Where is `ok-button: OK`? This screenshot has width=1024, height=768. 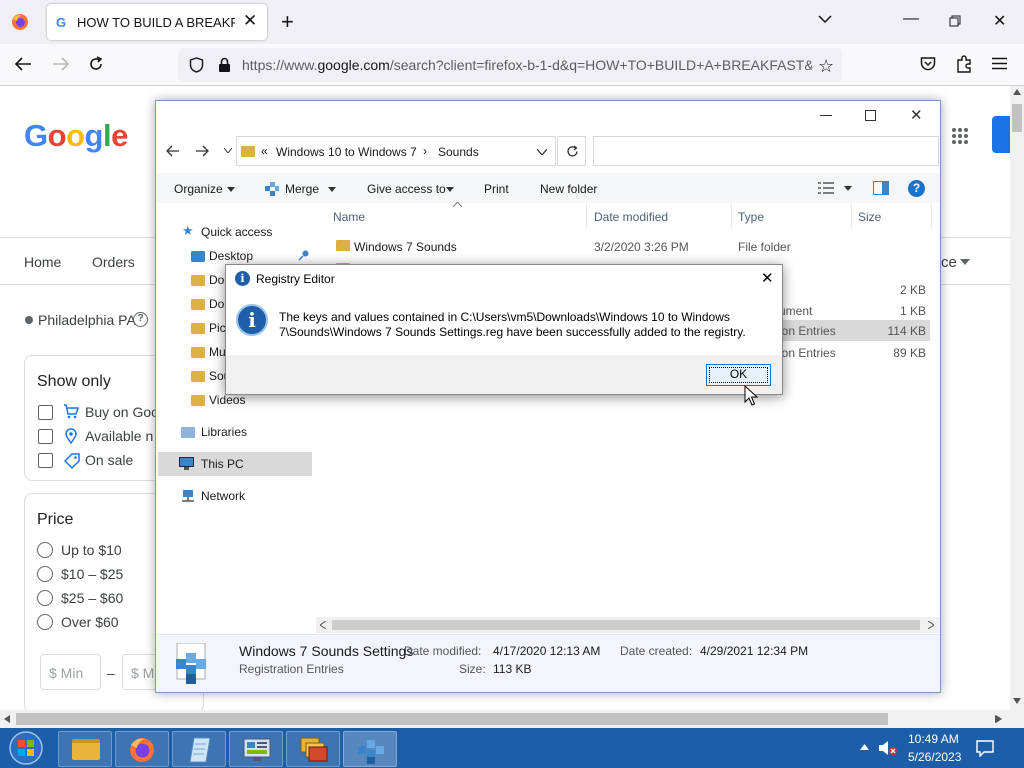 ok-button: OK is located at coordinates (738, 375).